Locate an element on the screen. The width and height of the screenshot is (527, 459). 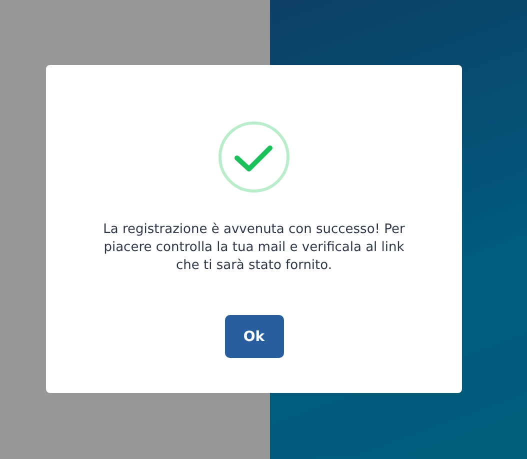
success-message: La registrazione è avvenuta con successo! Per piacere controlla la tua mail e verificala al link che ti sarà stato fornito. is located at coordinates (254, 248).